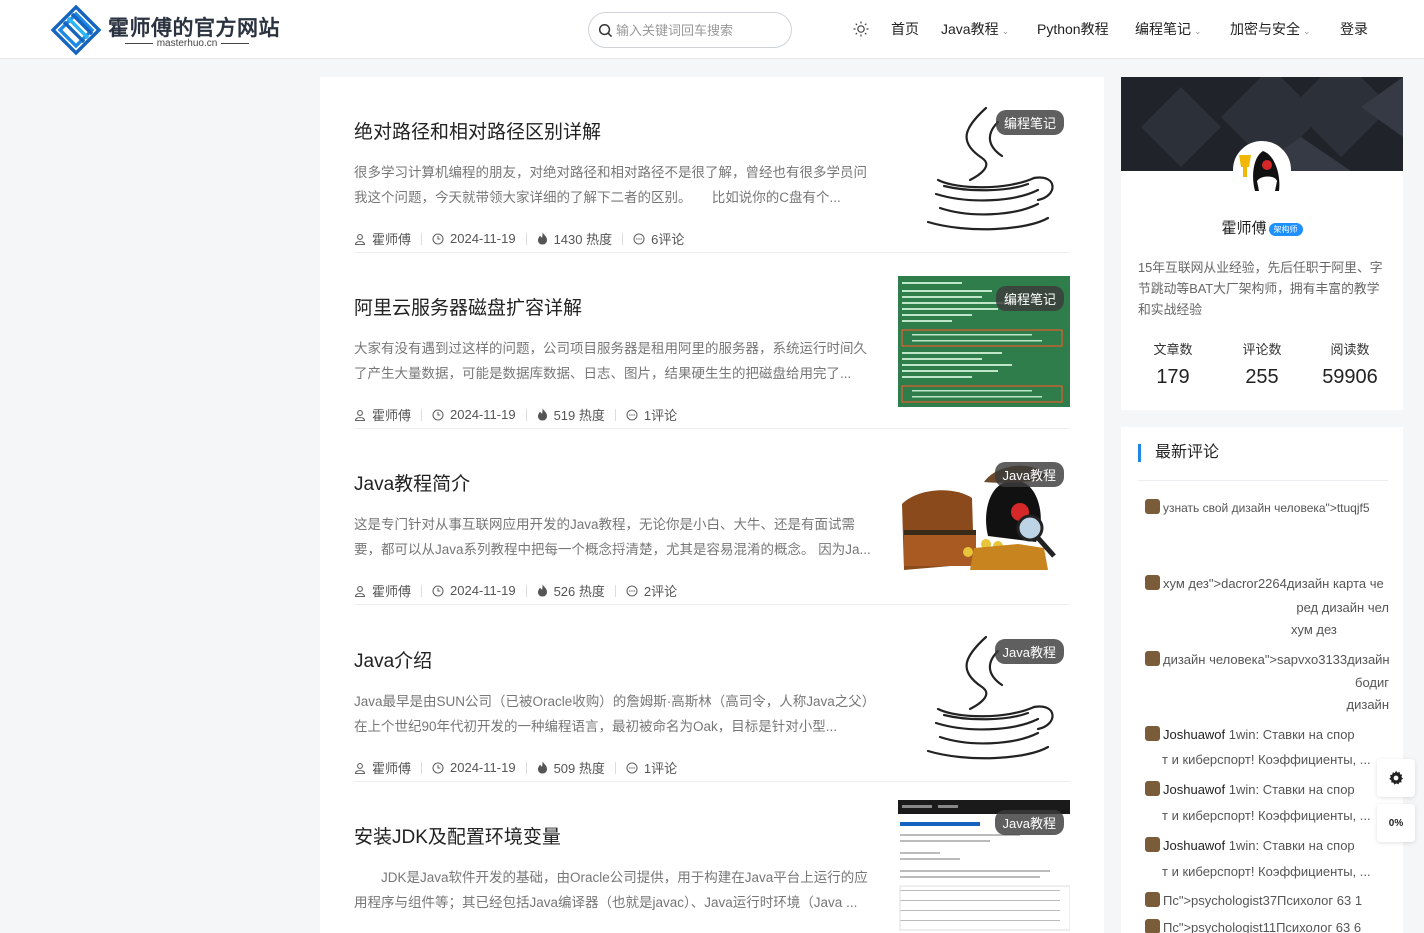  What do you see at coordinates (1314, 629) in the screenshot?
I see `comment-text: хум дез` at bounding box center [1314, 629].